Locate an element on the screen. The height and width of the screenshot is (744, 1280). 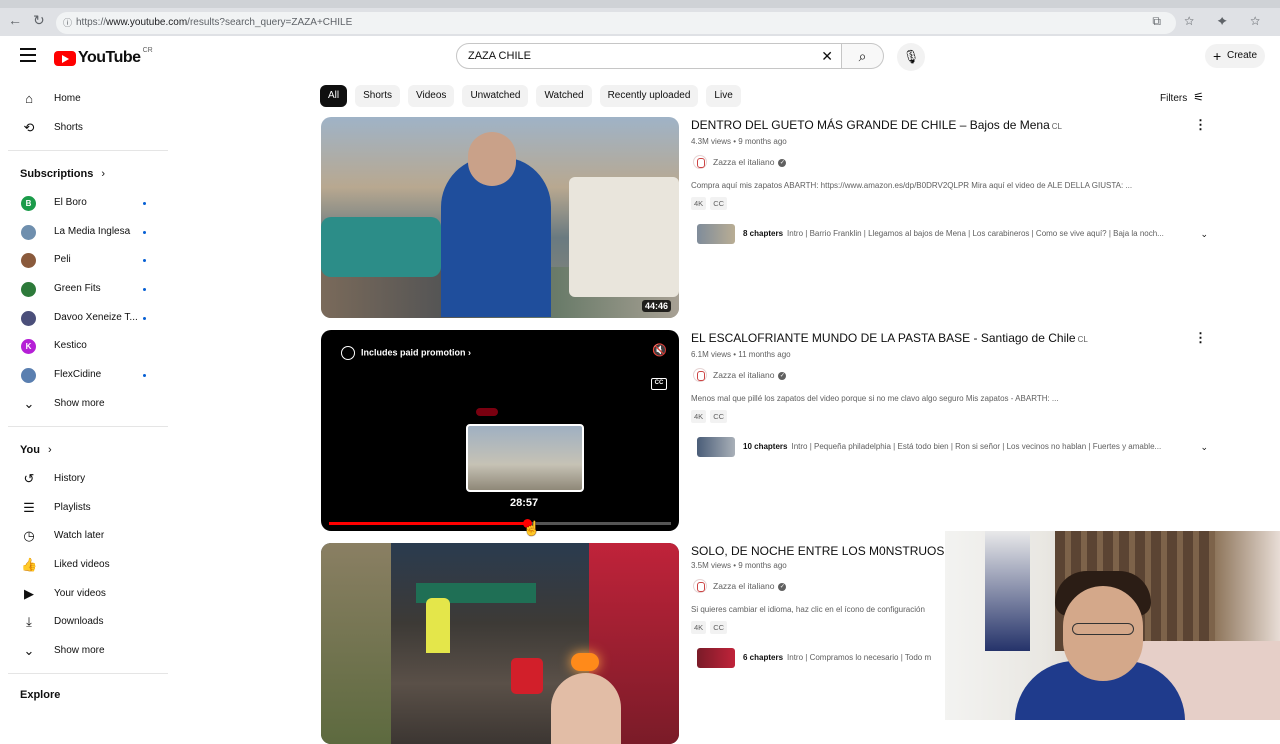
video-preview-player: Includes paid promotion › 🔇 CC 28:57 is located at coordinates (500, 430).